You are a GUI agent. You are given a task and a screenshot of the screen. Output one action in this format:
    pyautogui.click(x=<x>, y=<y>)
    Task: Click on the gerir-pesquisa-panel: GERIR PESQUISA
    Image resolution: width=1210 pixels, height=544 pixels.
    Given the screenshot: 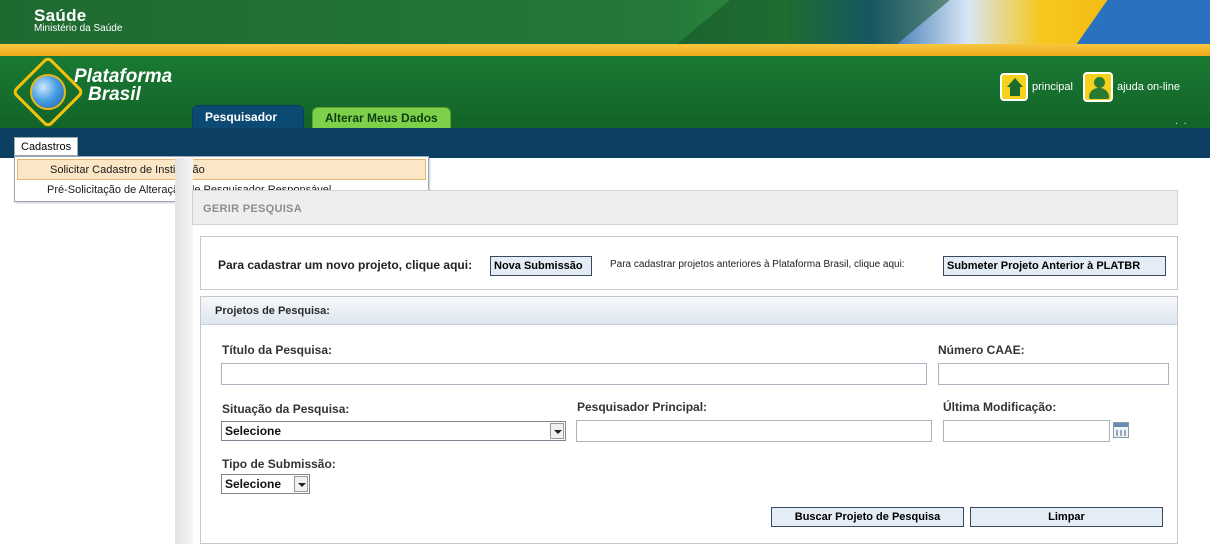 What is the action you would take?
    pyautogui.click(x=685, y=207)
    